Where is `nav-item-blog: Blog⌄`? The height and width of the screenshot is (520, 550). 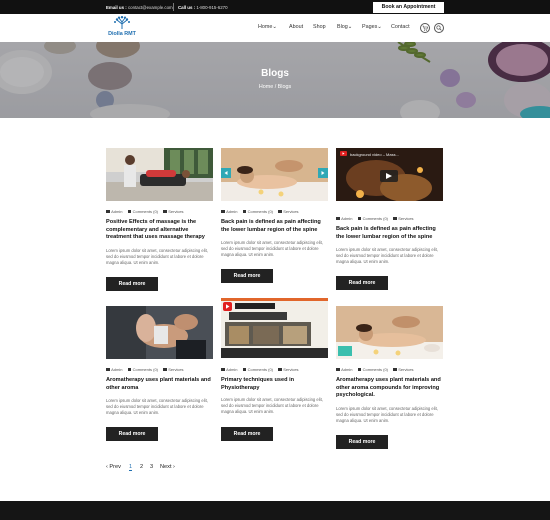 nav-item-blog: Blog⌄ is located at coordinates (344, 27).